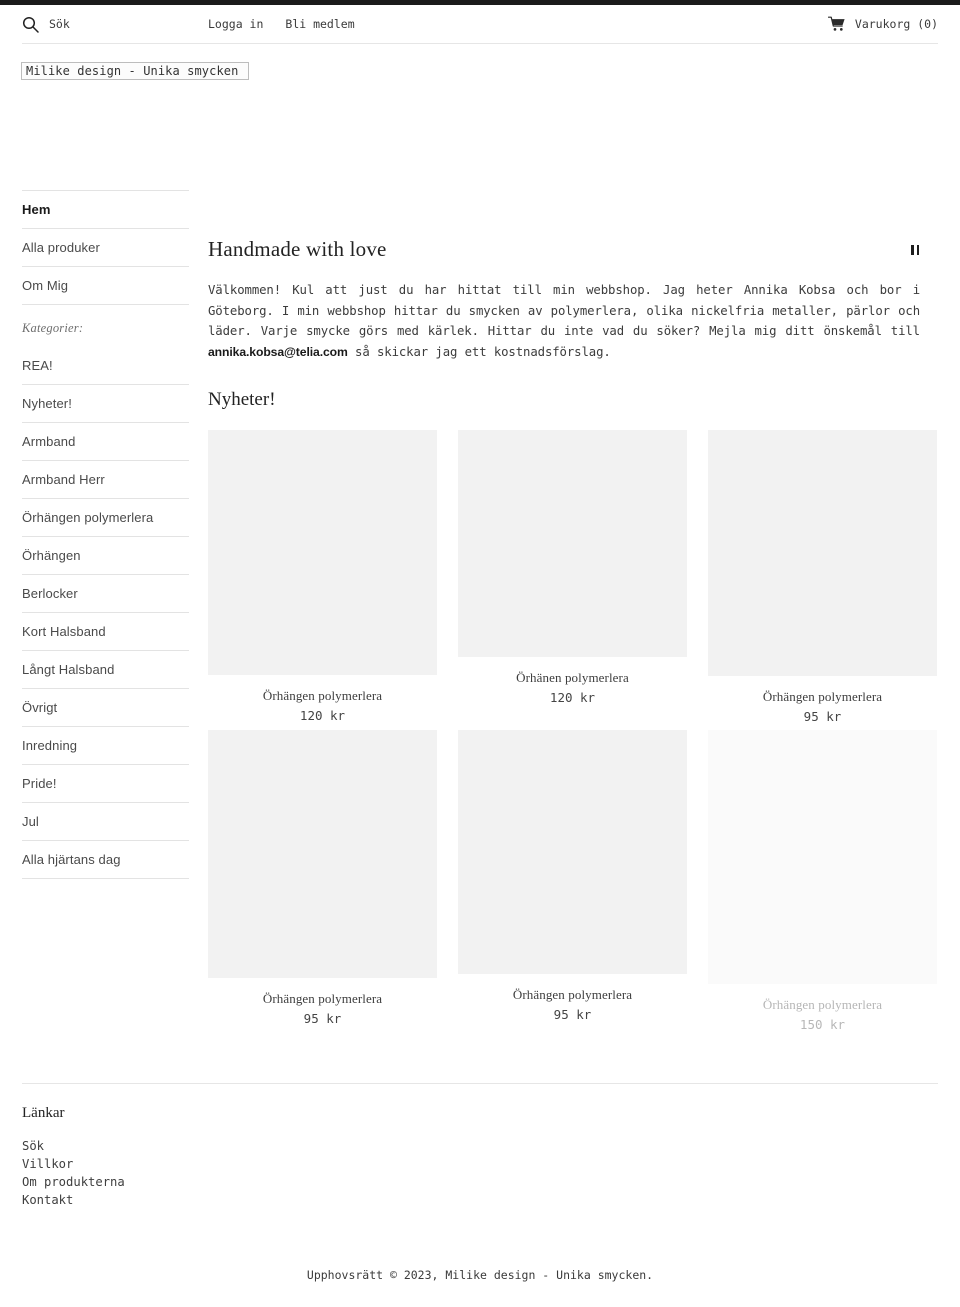 The image size is (960, 1307). Describe the element at coordinates (132, 71) in the screenshot. I see `site-logo-alt-text: Milike design - Unika smycken` at that location.